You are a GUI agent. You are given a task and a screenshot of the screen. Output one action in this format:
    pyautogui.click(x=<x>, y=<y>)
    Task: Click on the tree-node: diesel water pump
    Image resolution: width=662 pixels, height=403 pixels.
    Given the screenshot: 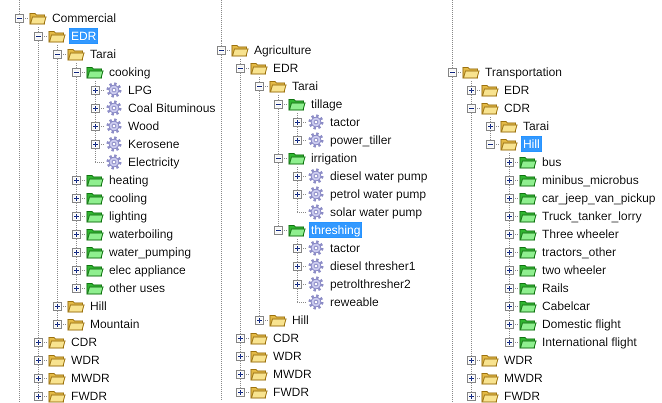 What is the action you would take?
    pyautogui.click(x=379, y=176)
    